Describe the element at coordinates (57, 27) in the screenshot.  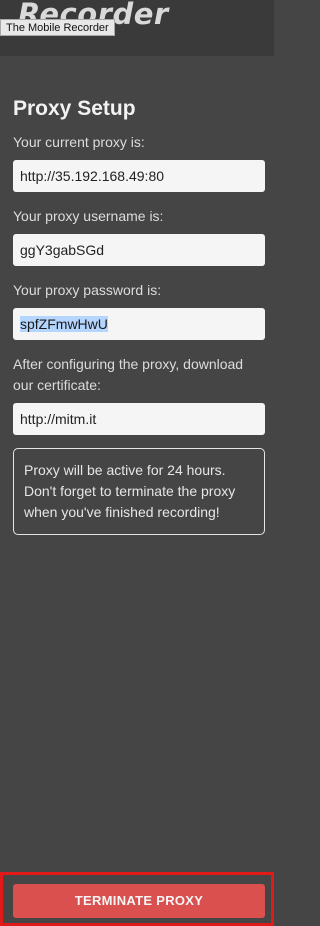
I see `app-title-tooltip: The Mobile Recorder` at that location.